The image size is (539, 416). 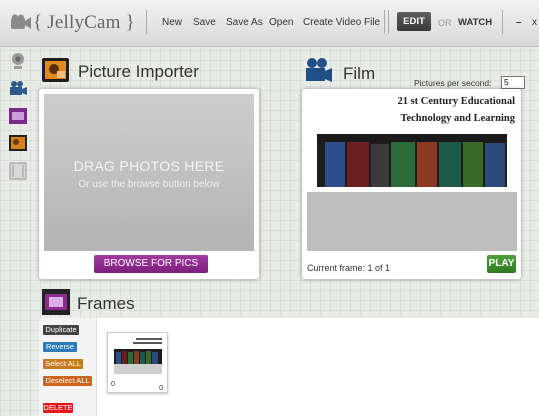 I want to click on new-button: New, so click(x=172, y=22).